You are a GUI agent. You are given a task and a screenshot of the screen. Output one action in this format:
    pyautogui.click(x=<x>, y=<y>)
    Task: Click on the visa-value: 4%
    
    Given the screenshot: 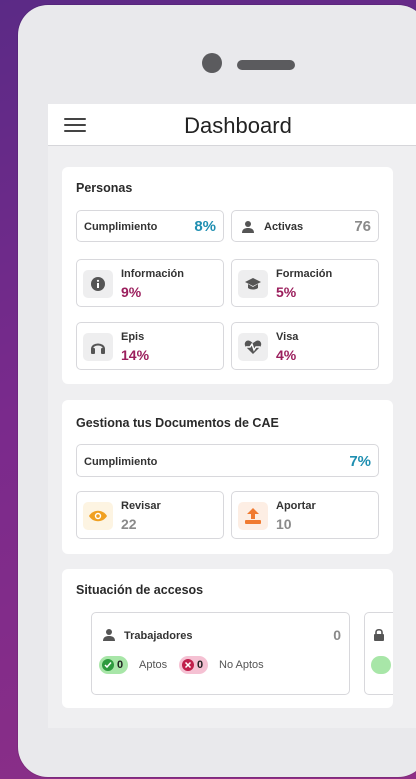 What is the action you would take?
    pyautogui.click(x=286, y=355)
    